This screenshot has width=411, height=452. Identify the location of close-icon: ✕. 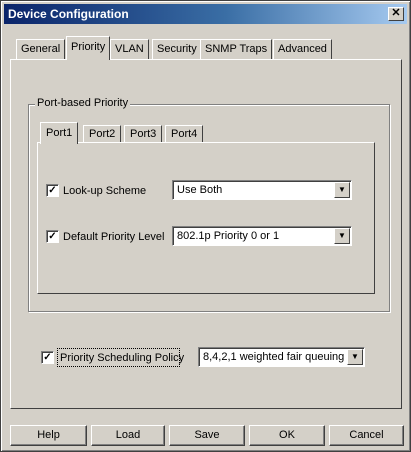
(396, 13).